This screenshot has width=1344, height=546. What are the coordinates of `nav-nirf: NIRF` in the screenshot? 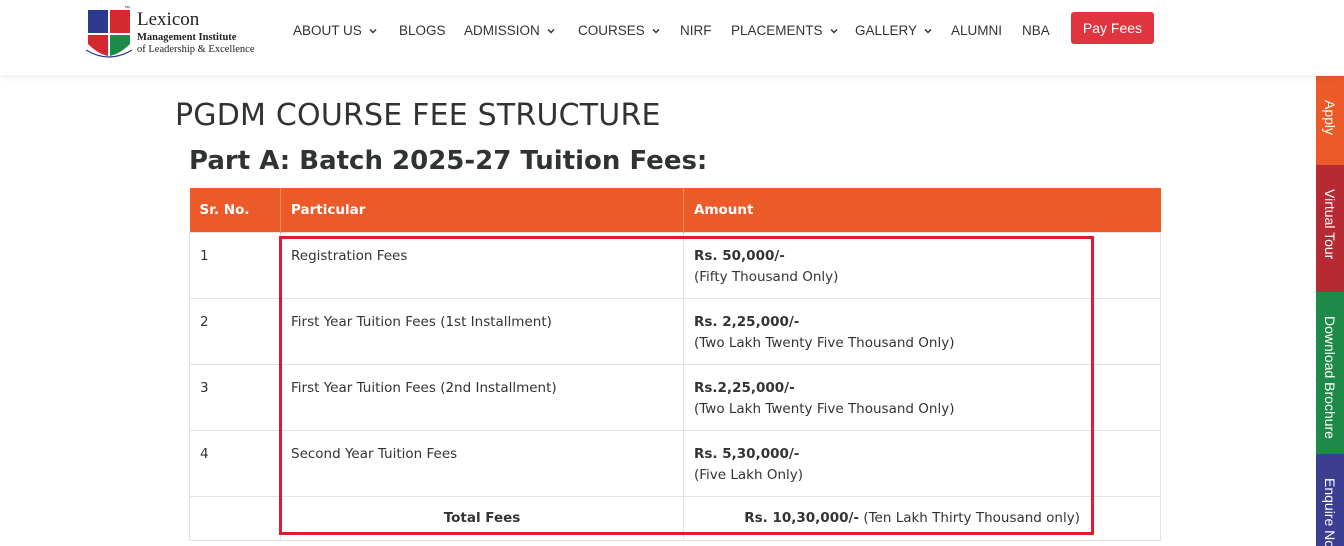 It's located at (696, 31).